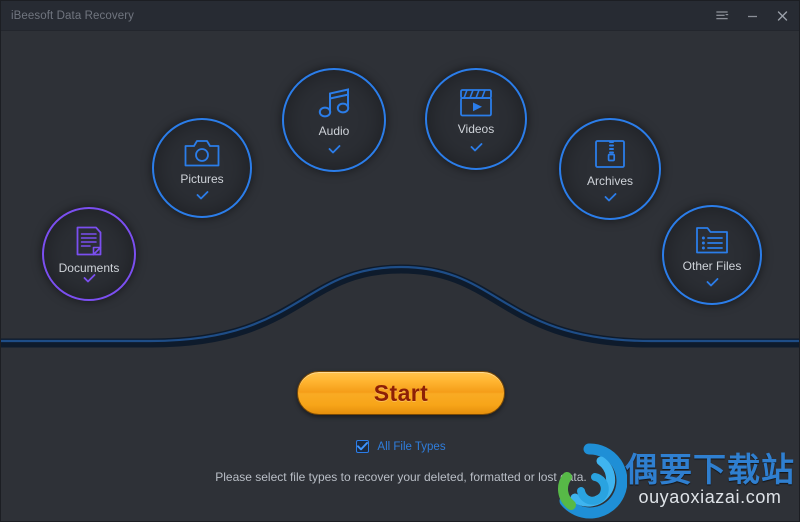  Describe the element at coordinates (712, 240) in the screenshot. I see `folder-list-icon` at that location.